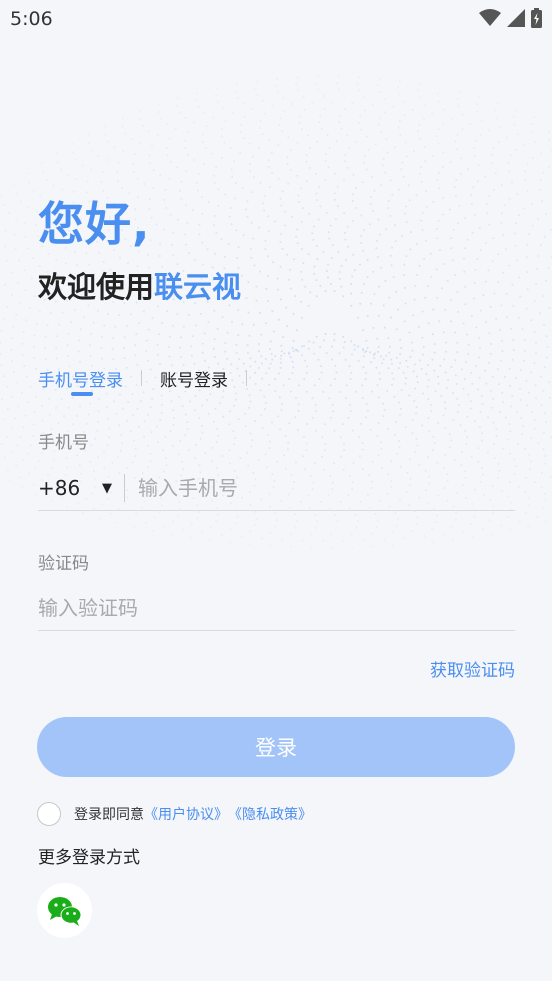 This screenshot has height=981, width=552. What do you see at coordinates (326, 488) in the screenshot?
I see `phone-input` at bounding box center [326, 488].